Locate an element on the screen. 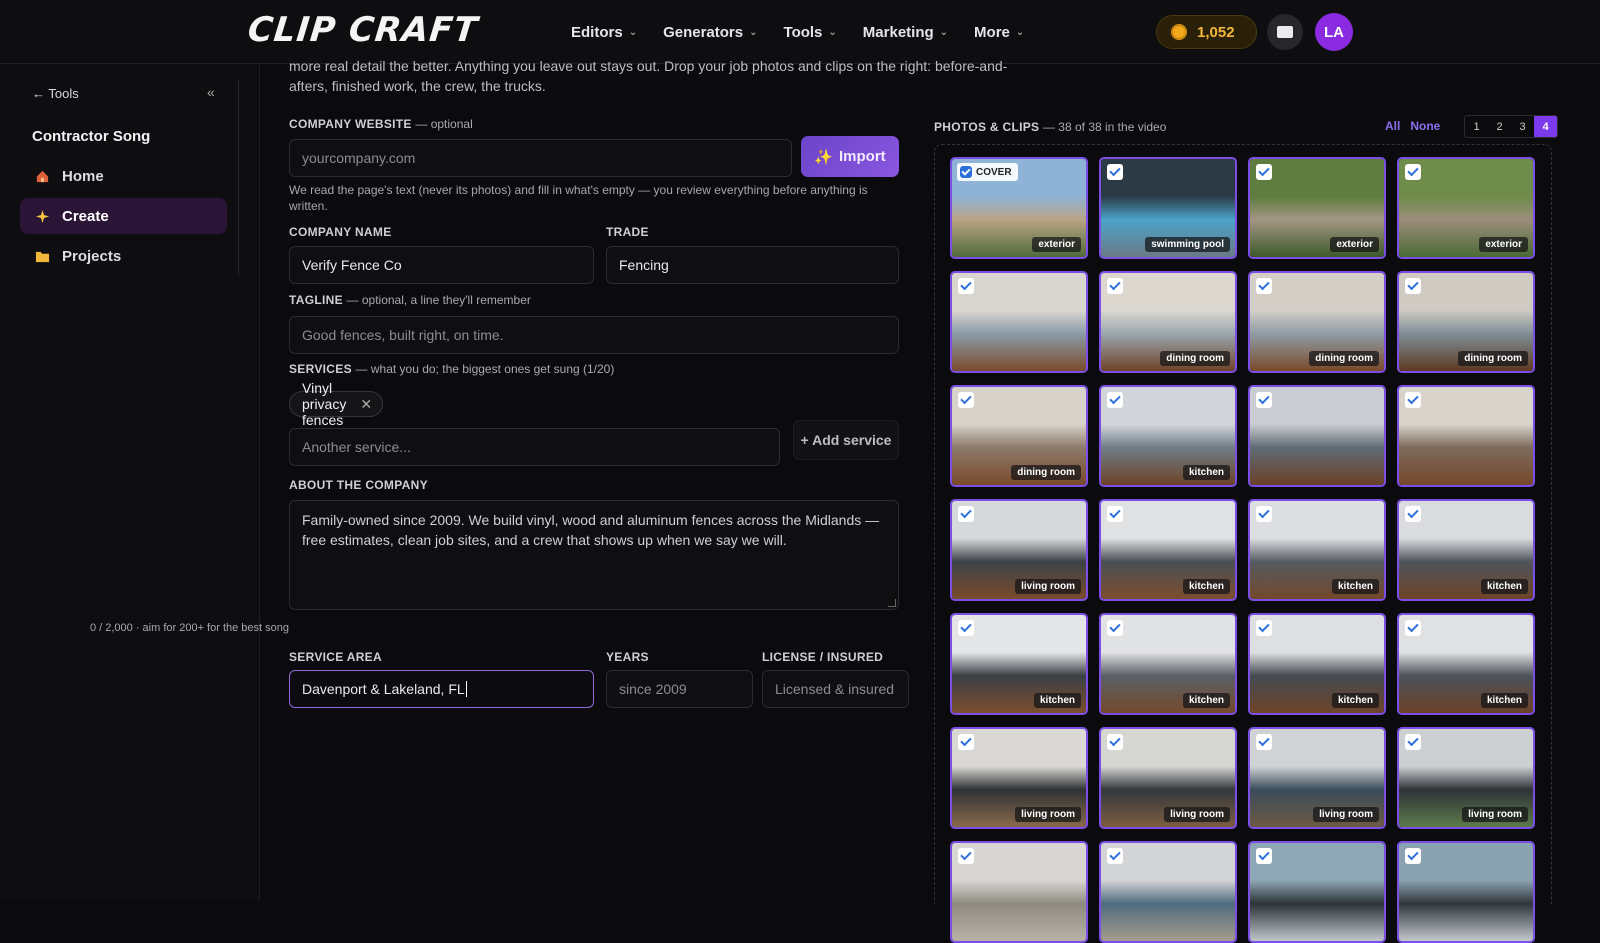 The height and width of the screenshot is (943, 1600). nav-label: Editors is located at coordinates (597, 32).